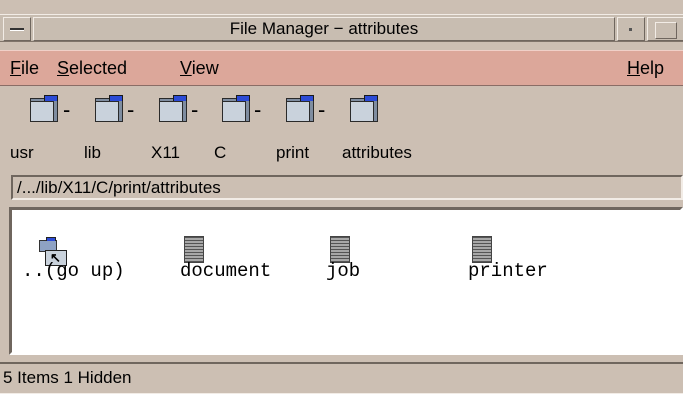  Describe the element at coordinates (22, 153) in the screenshot. I see `path-label-usr: usr` at that location.